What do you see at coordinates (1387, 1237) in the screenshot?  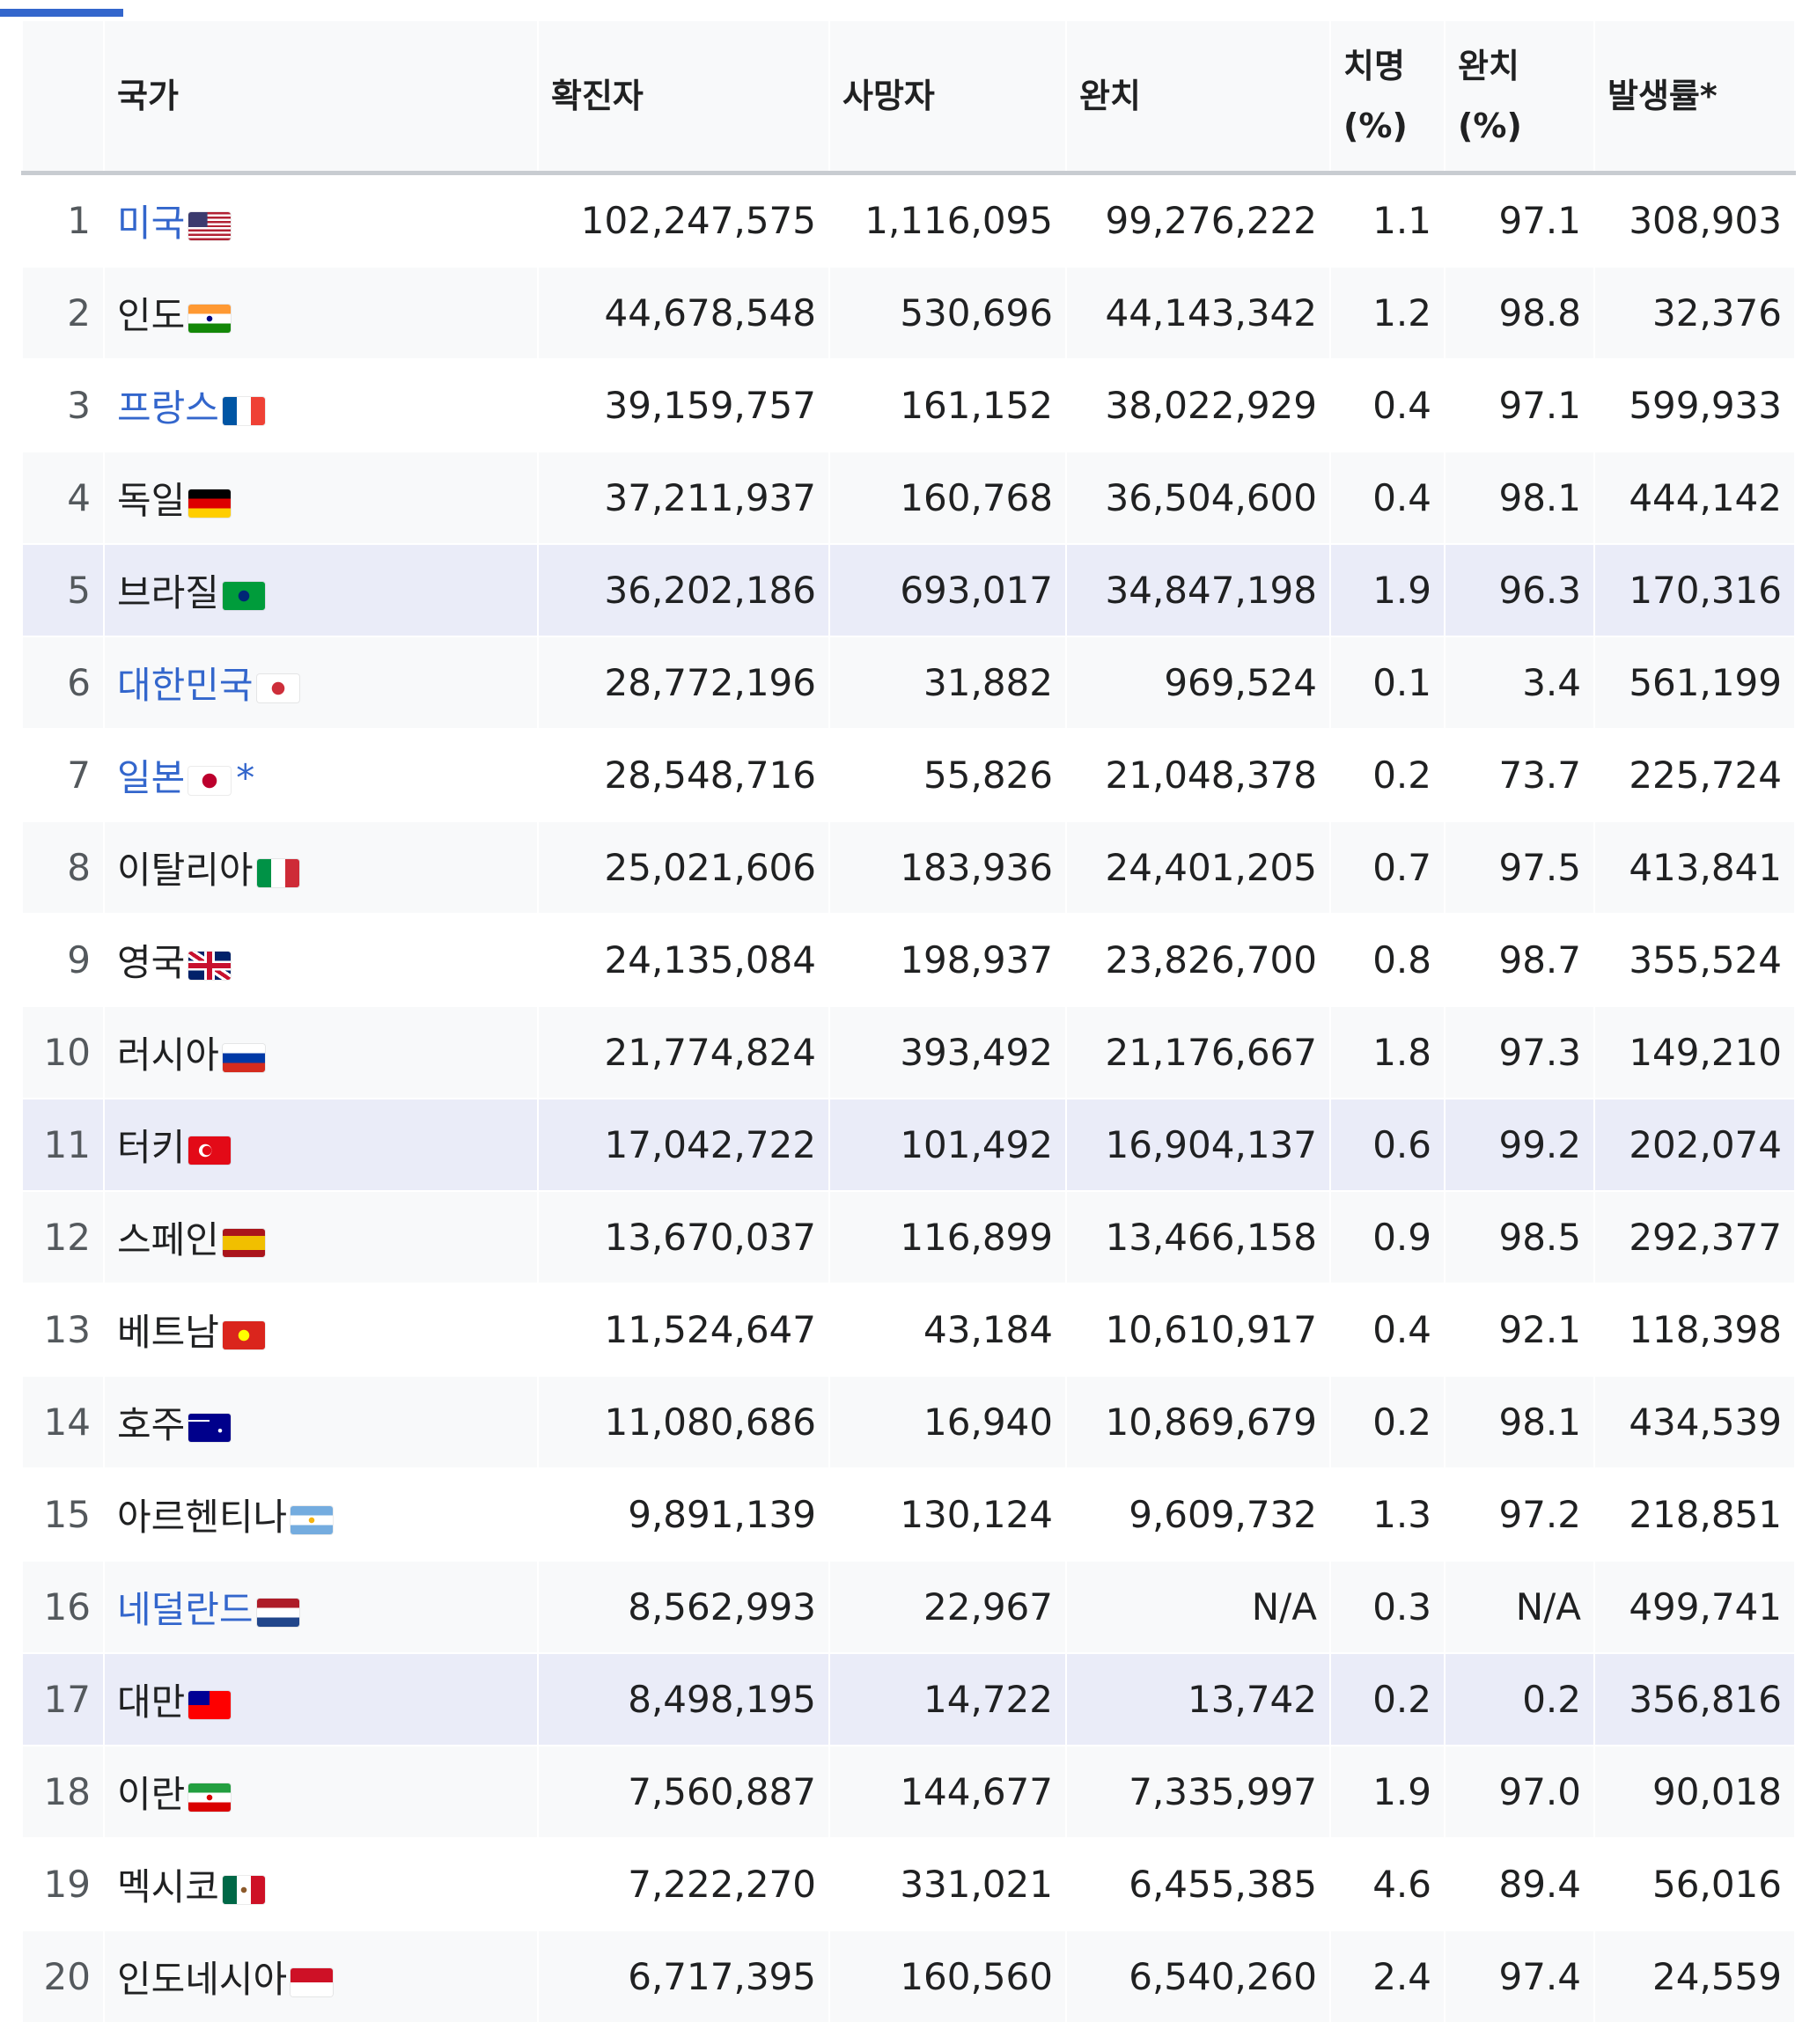 I see `fatality-rate-cell: 0.9` at bounding box center [1387, 1237].